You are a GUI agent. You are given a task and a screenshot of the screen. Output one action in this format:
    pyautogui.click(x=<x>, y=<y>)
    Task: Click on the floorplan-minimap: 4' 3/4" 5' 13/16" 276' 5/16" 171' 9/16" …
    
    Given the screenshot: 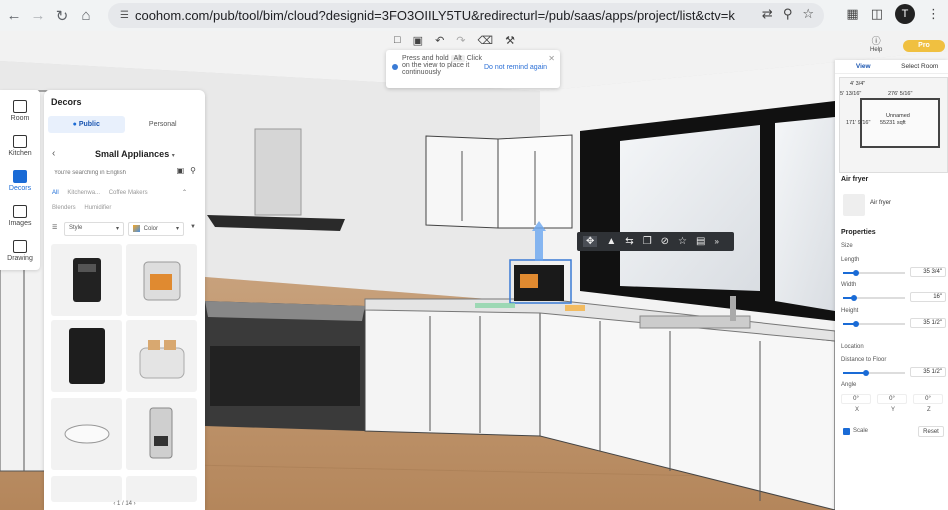 What is the action you would take?
    pyautogui.click(x=893, y=125)
    